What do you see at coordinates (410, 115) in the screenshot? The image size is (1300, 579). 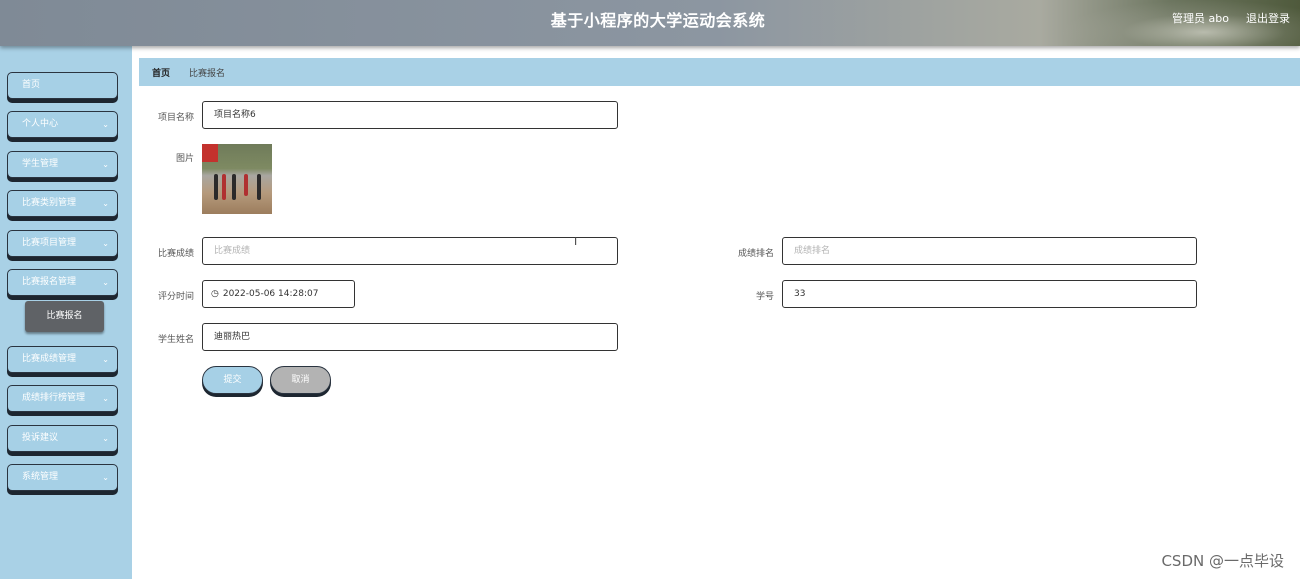 I see `project-name-input: 项目名称6` at bounding box center [410, 115].